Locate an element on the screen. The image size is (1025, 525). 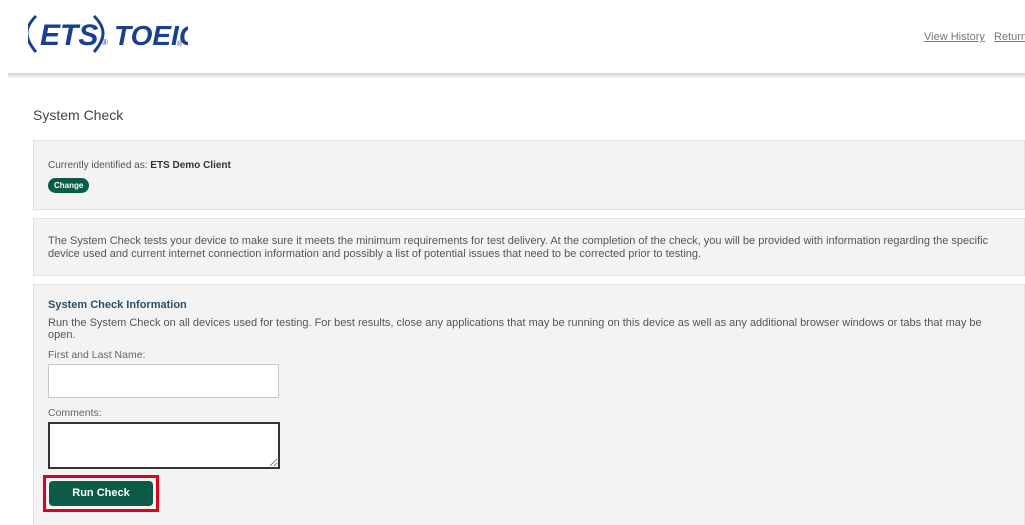
page-title: System Check is located at coordinates (78, 115).